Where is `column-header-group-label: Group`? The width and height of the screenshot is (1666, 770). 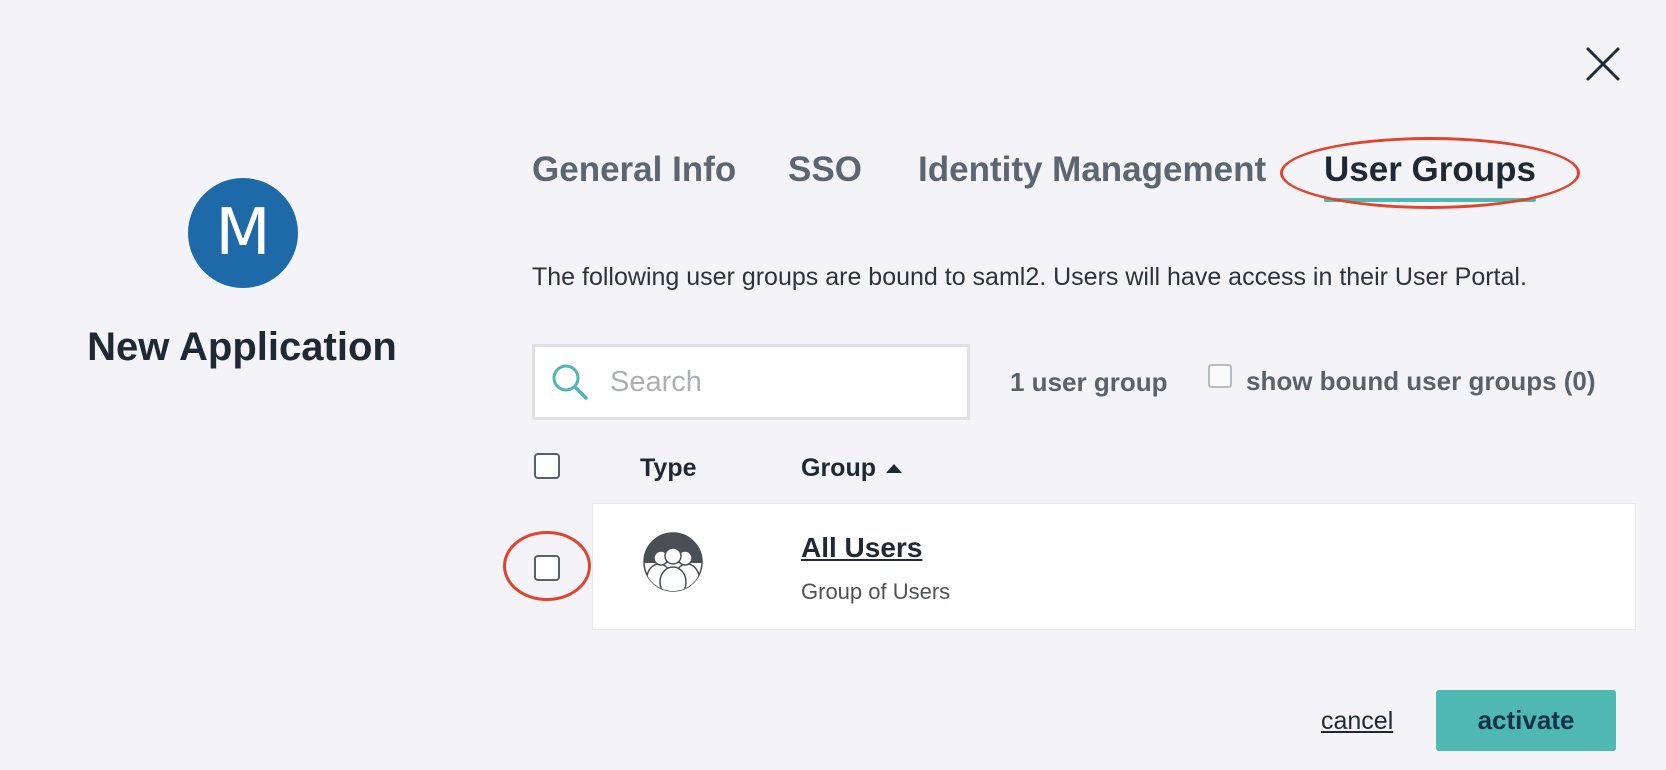 column-header-group-label: Group is located at coordinates (838, 468).